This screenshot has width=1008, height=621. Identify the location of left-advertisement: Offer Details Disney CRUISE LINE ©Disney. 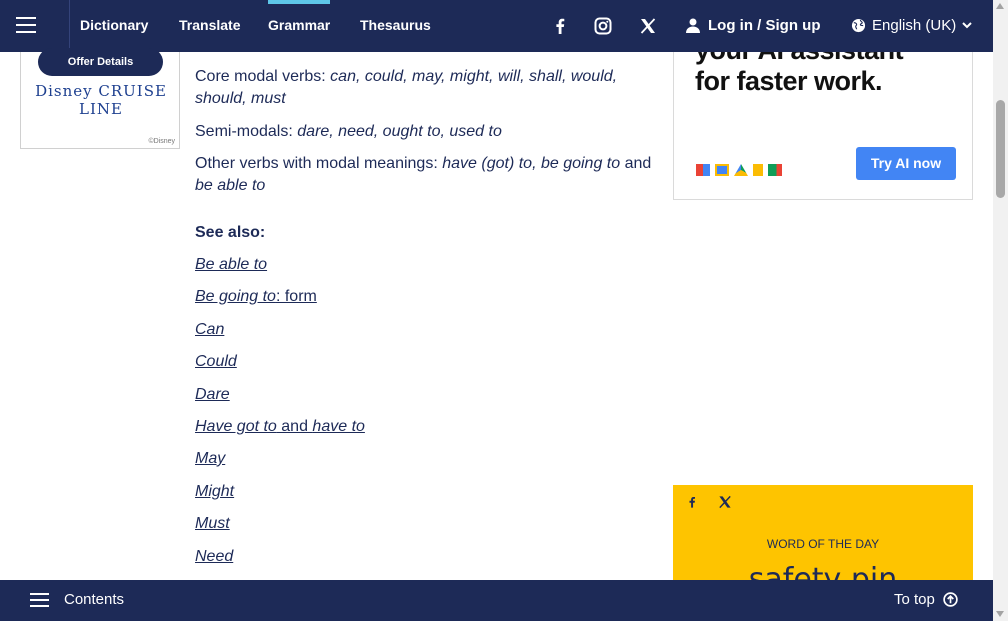
(100, 98).